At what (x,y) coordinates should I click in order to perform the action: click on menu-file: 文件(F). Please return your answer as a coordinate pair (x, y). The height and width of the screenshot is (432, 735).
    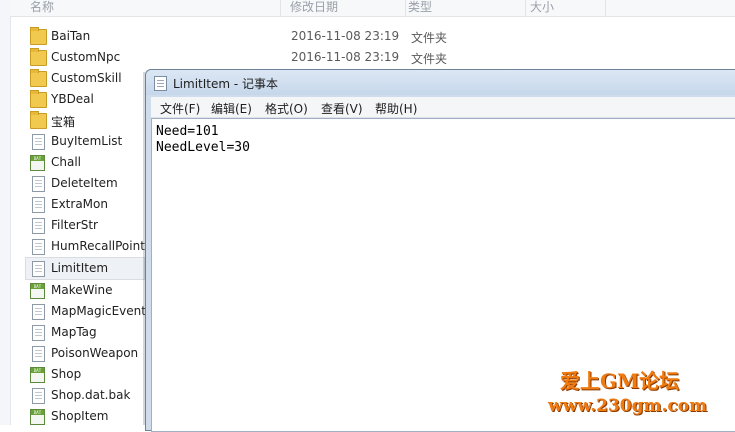
    Looking at the image, I should click on (180, 108).